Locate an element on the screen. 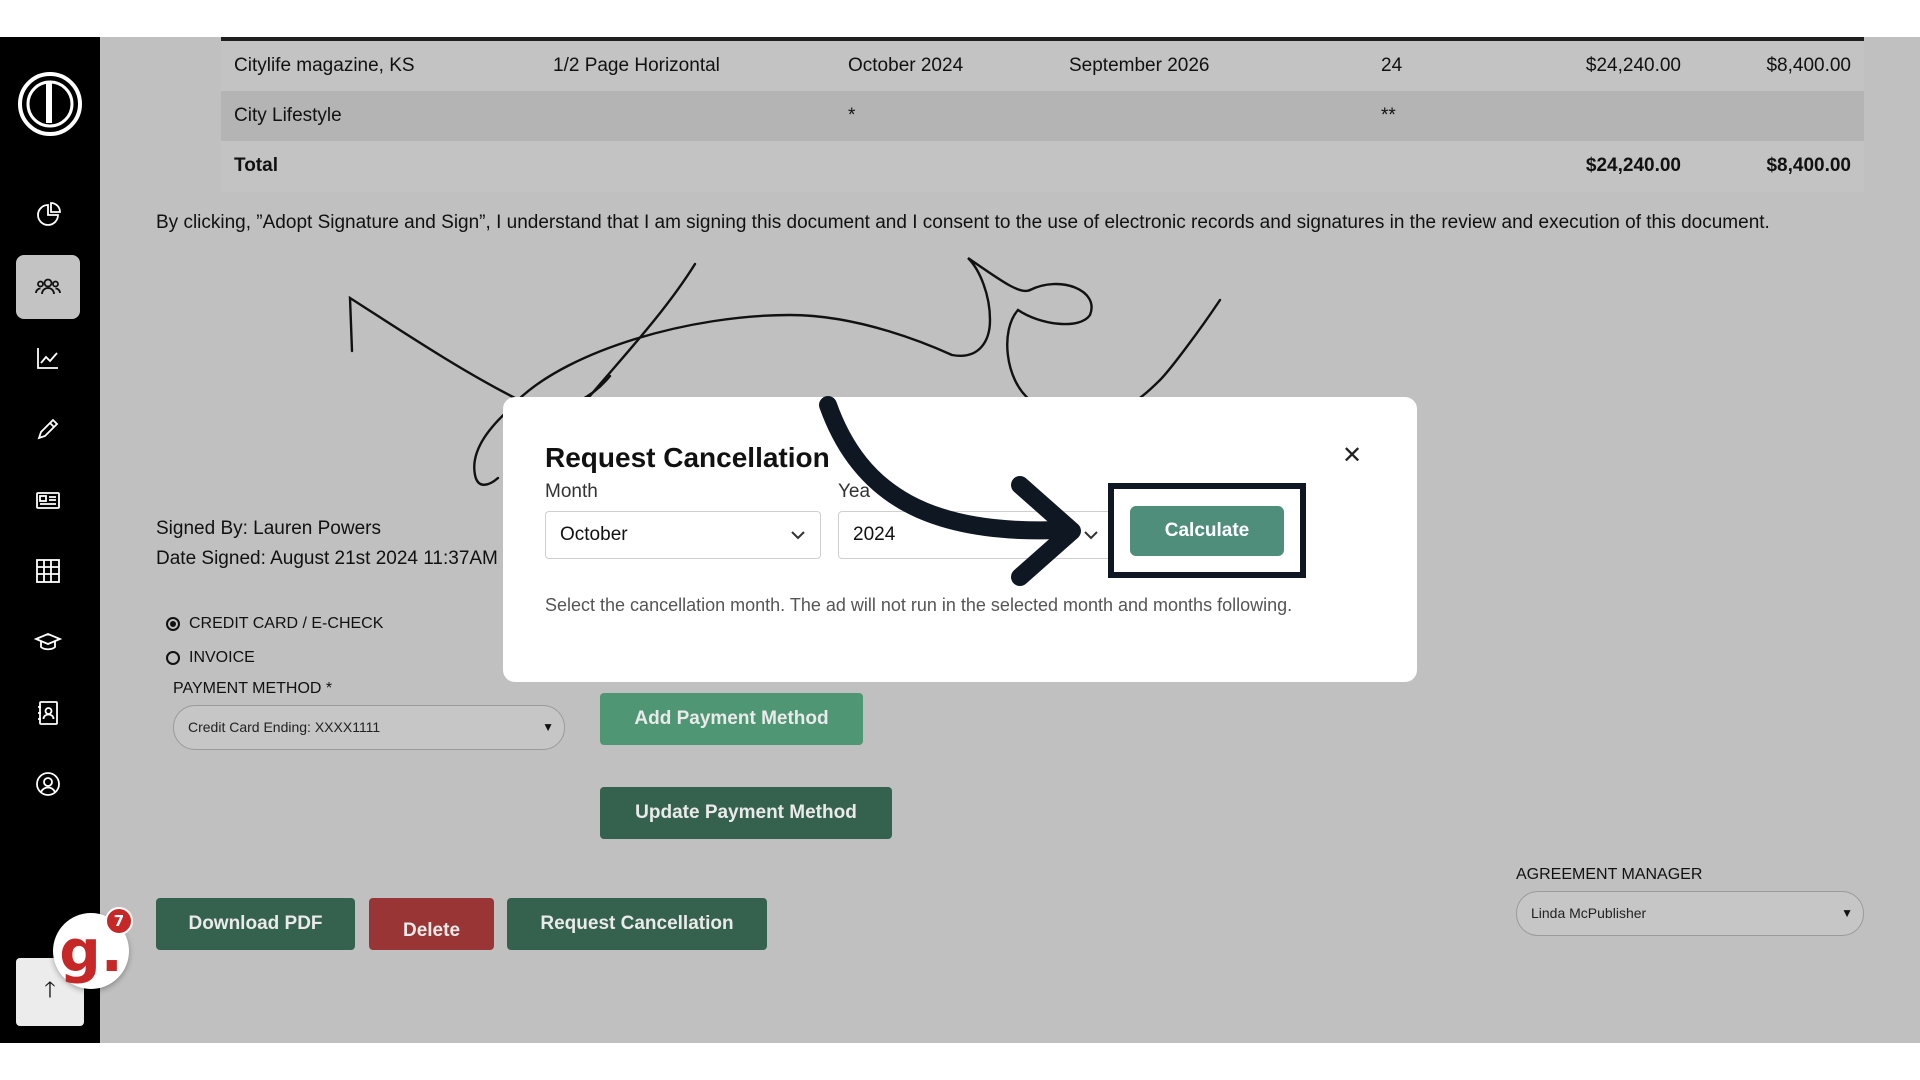 The height and width of the screenshot is (1080, 1920). table-cell-total-amount: $24,240.00 is located at coordinates (1633, 65).